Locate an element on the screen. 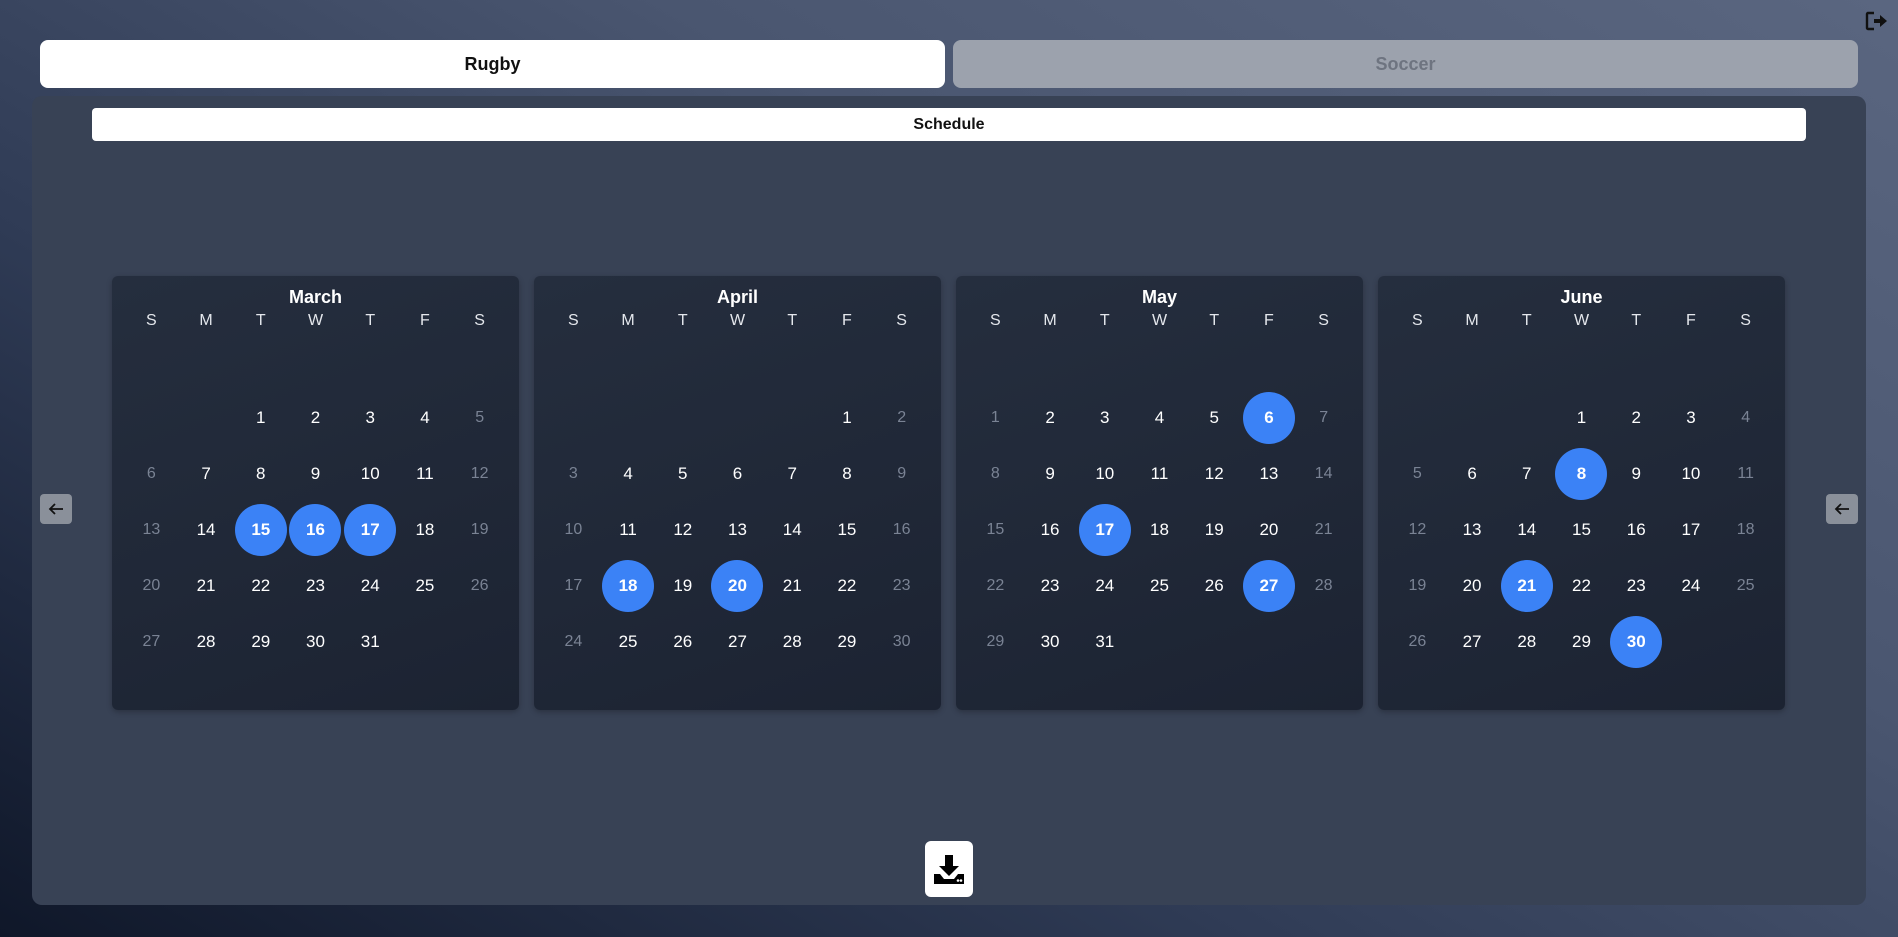 This screenshot has width=1898, height=937. previous-months-button is located at coordinates (56, 509).